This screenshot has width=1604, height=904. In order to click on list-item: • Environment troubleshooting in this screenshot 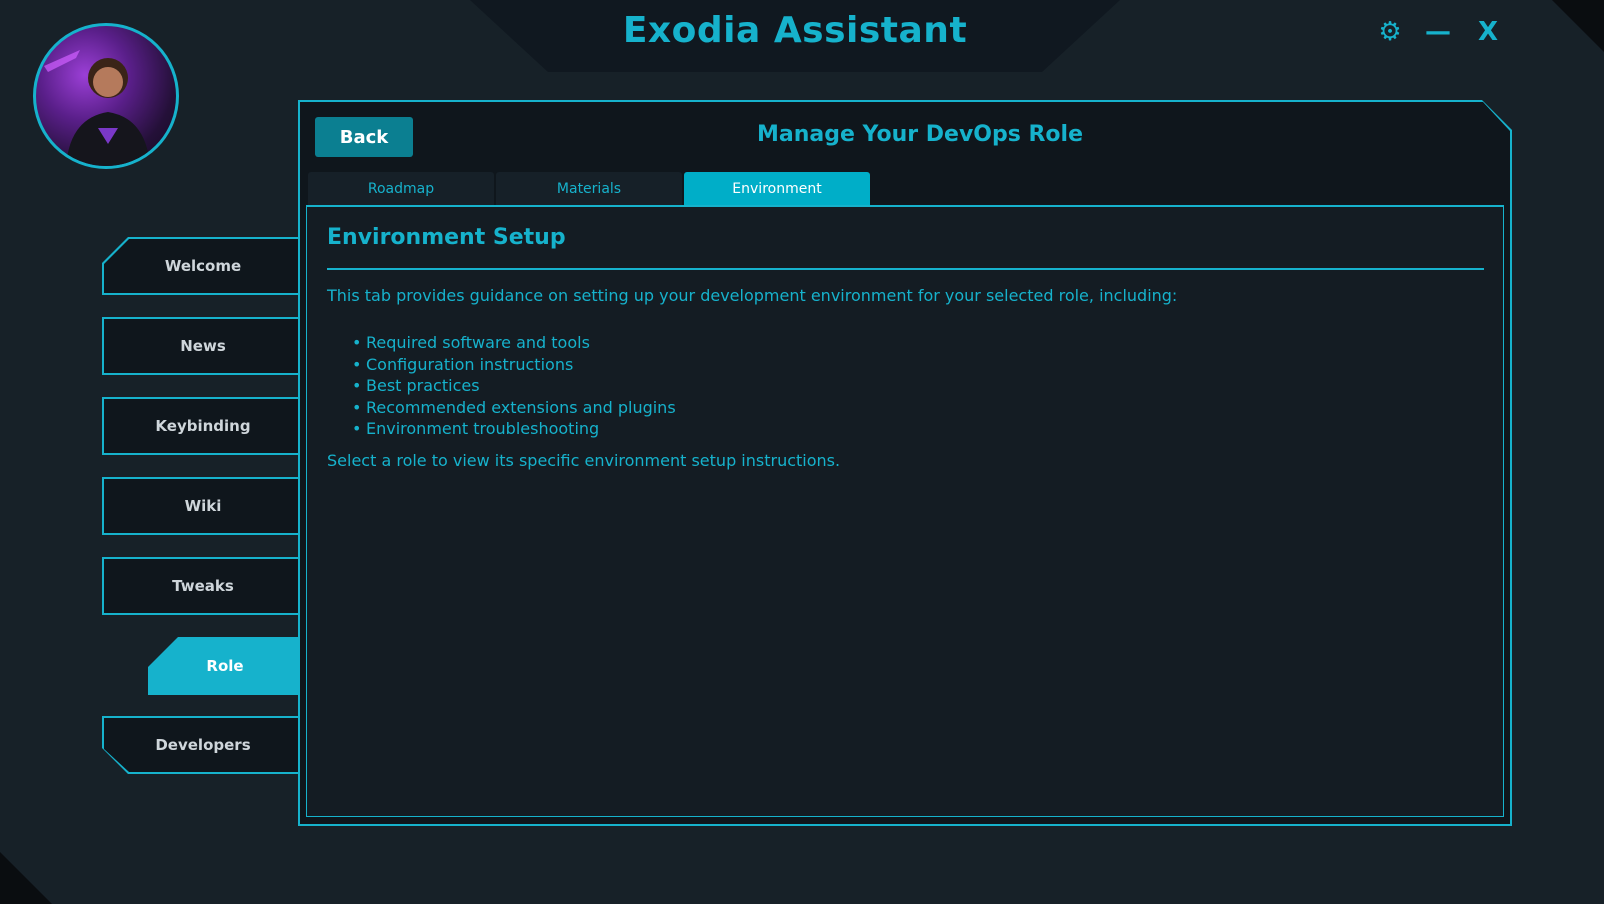, I will do `click(476, 428)`.